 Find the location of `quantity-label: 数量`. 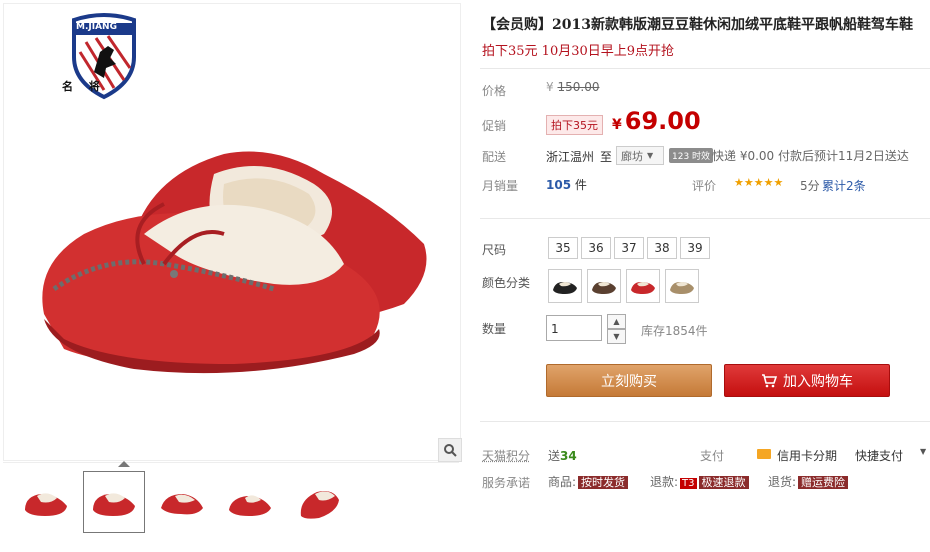

quantity-label: 数量 is located at coordinates (494, 329).